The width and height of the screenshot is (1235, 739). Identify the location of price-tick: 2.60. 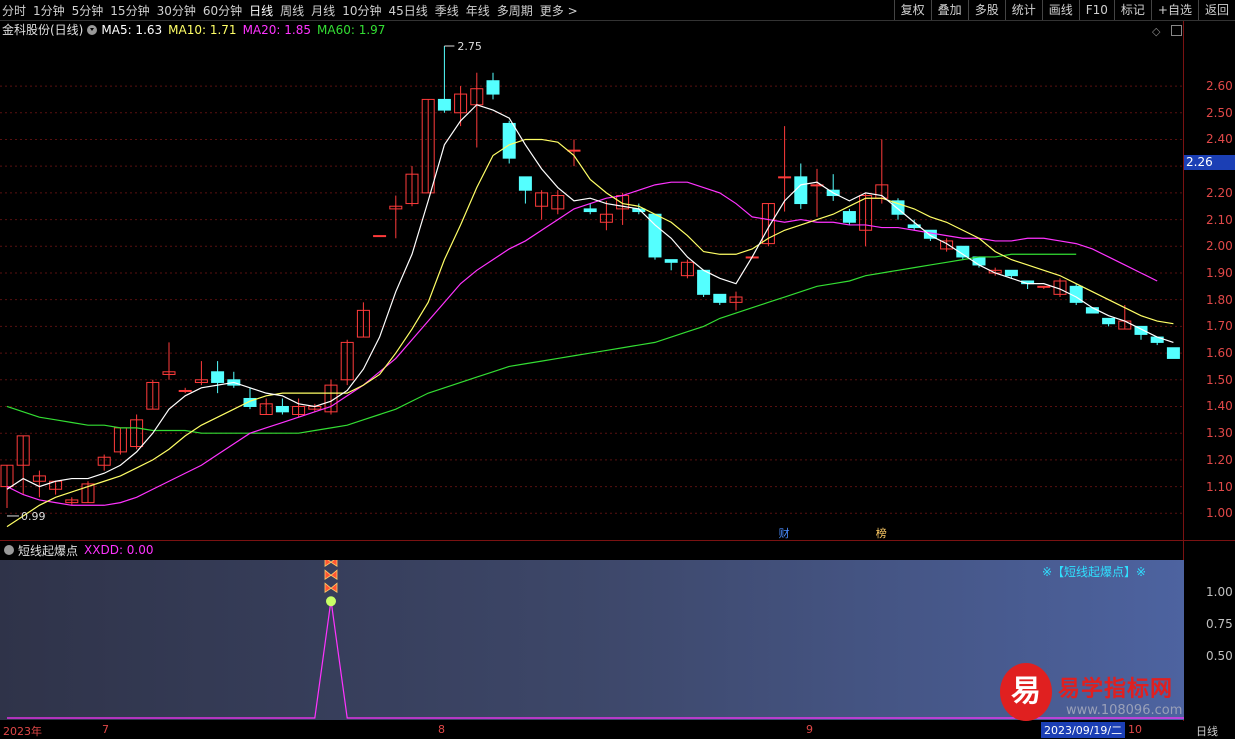
(1219, 86).